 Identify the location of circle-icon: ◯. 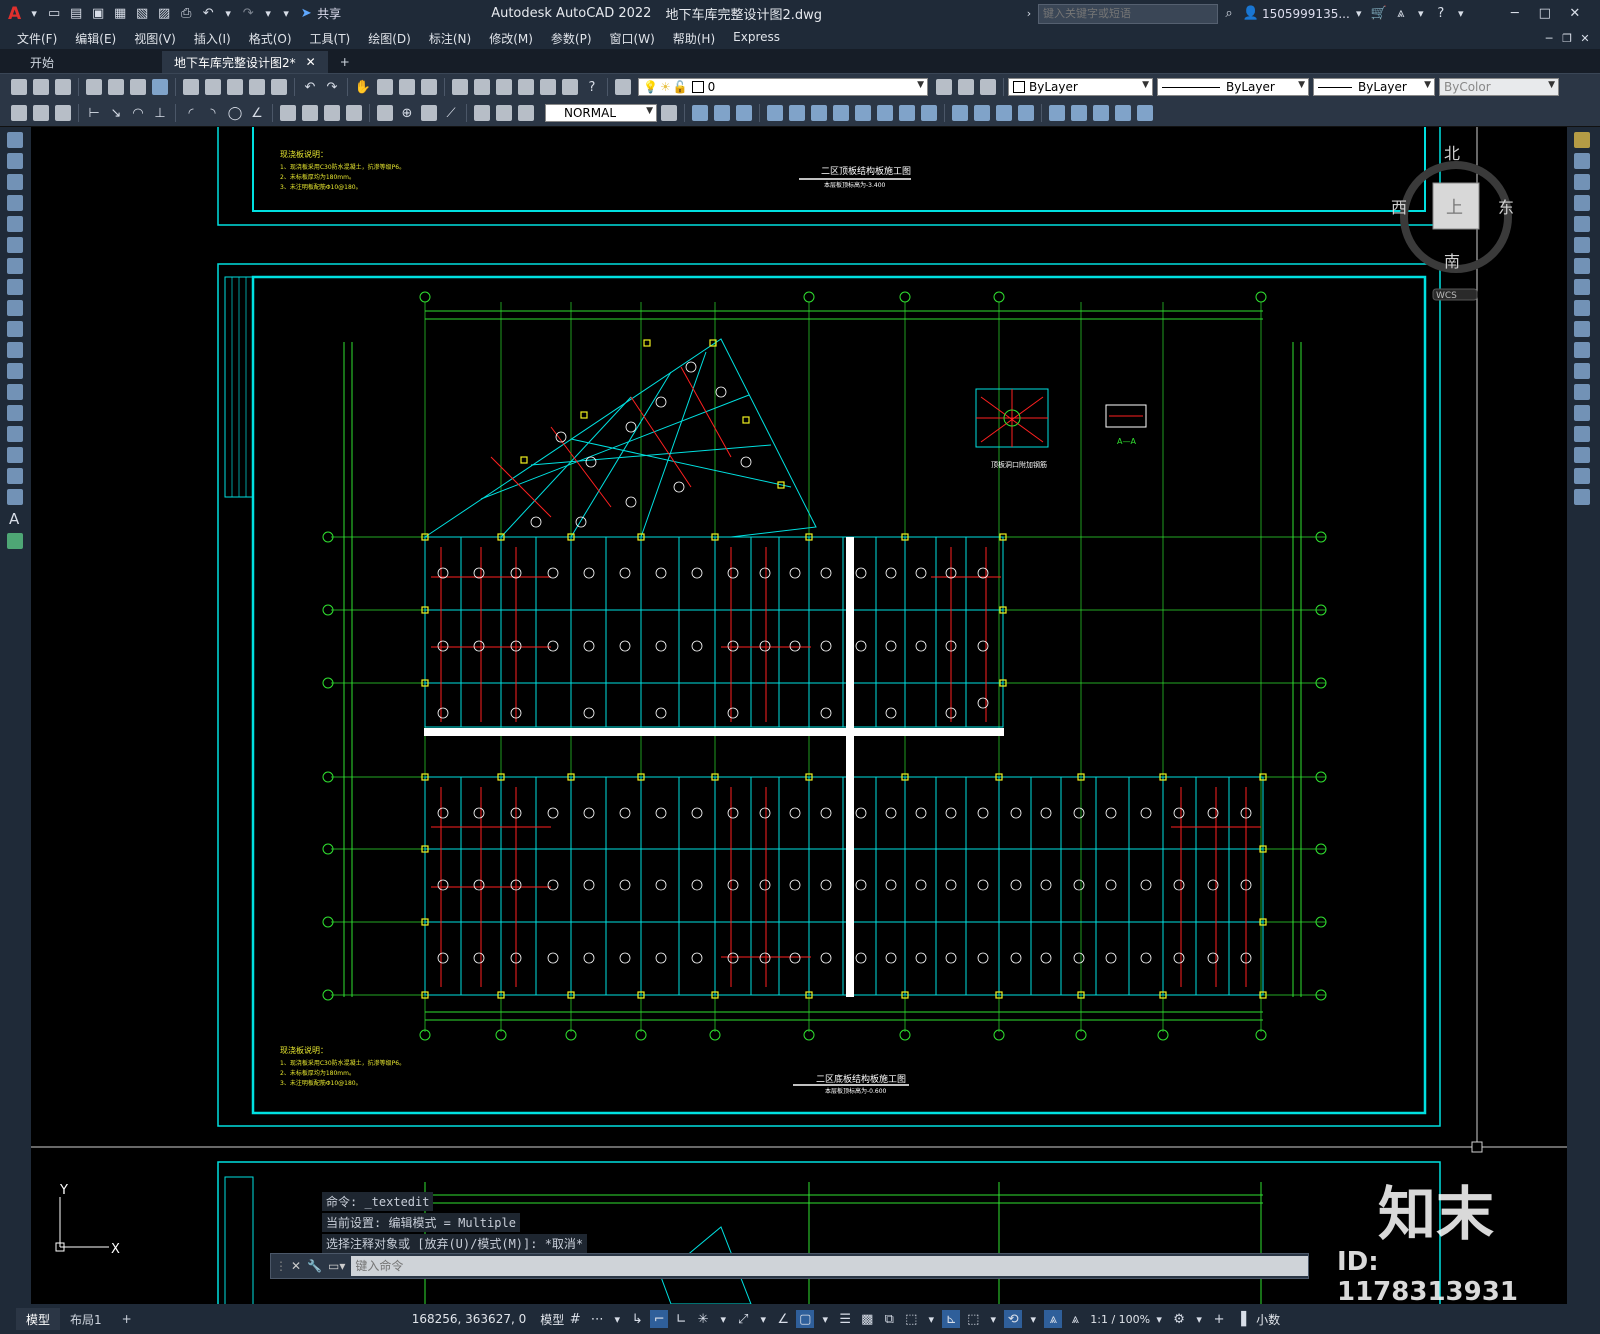
(235, 113).